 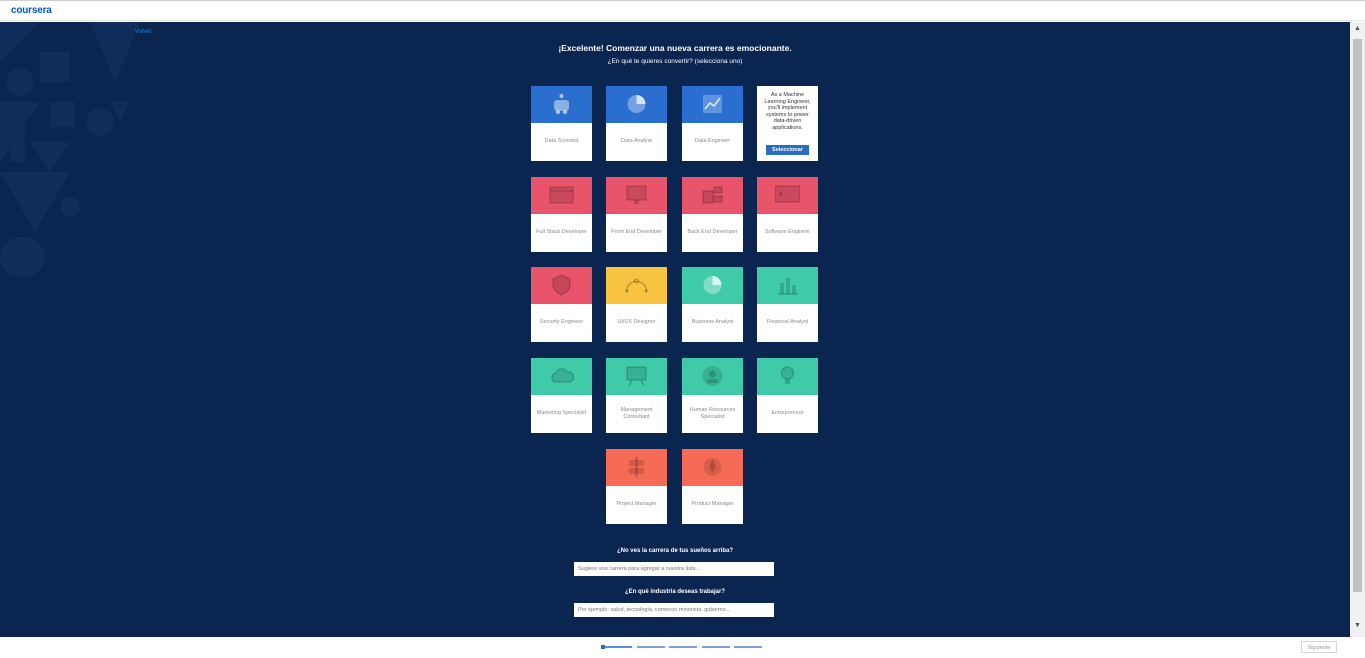 I want to click on career-card-data-scientist: Data Scientist, so click(x=561, y=123).